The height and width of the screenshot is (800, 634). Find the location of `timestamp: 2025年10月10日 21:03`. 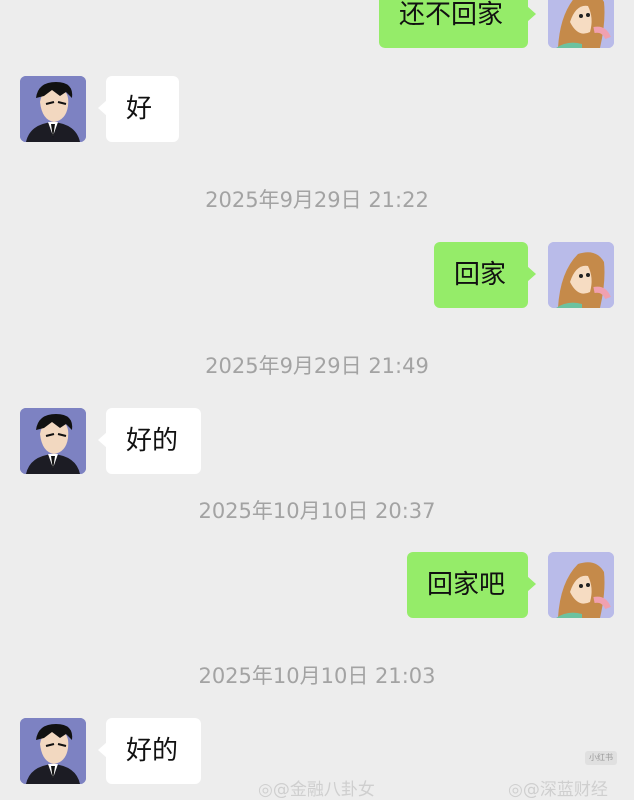

timestamp: 2025年10月10日 21:03 is located at coordinates (317, 676).